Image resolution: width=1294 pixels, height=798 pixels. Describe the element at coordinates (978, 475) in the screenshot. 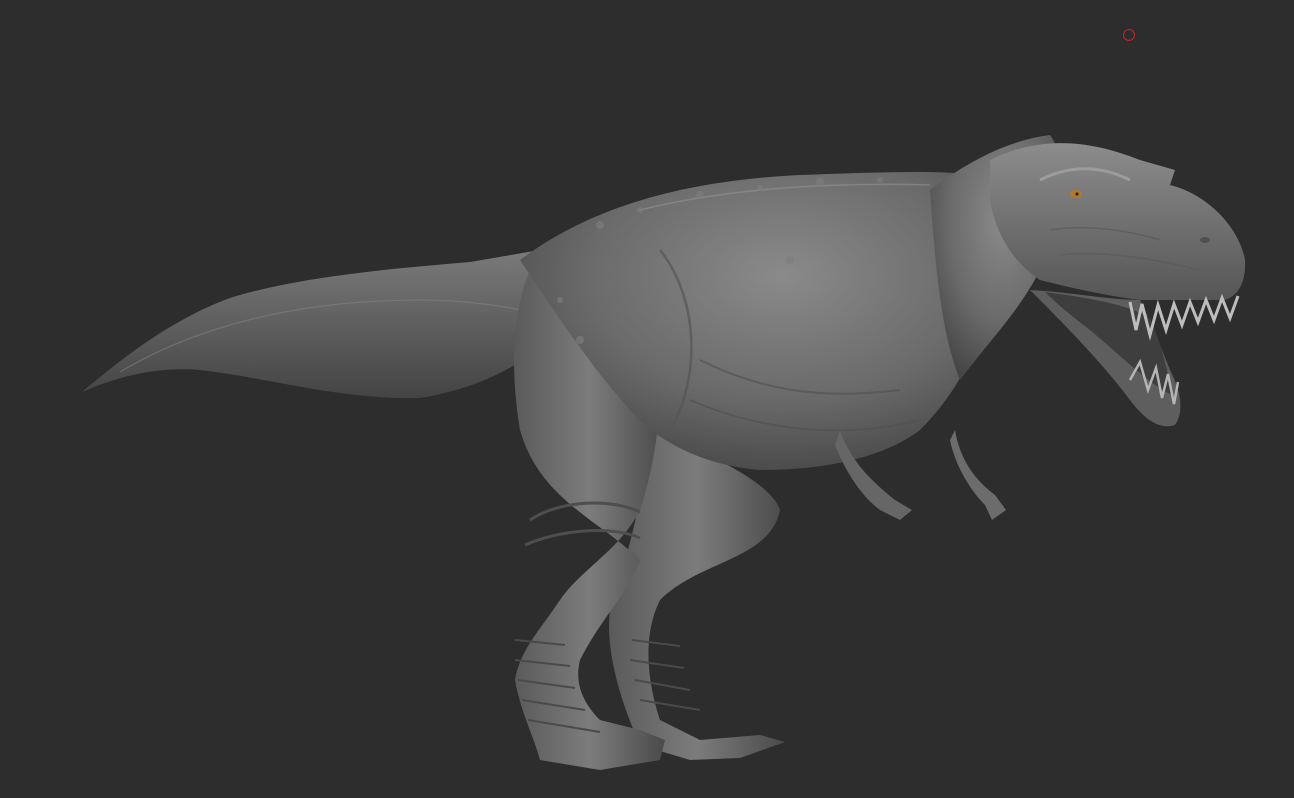

I see `right-arm` at that location.